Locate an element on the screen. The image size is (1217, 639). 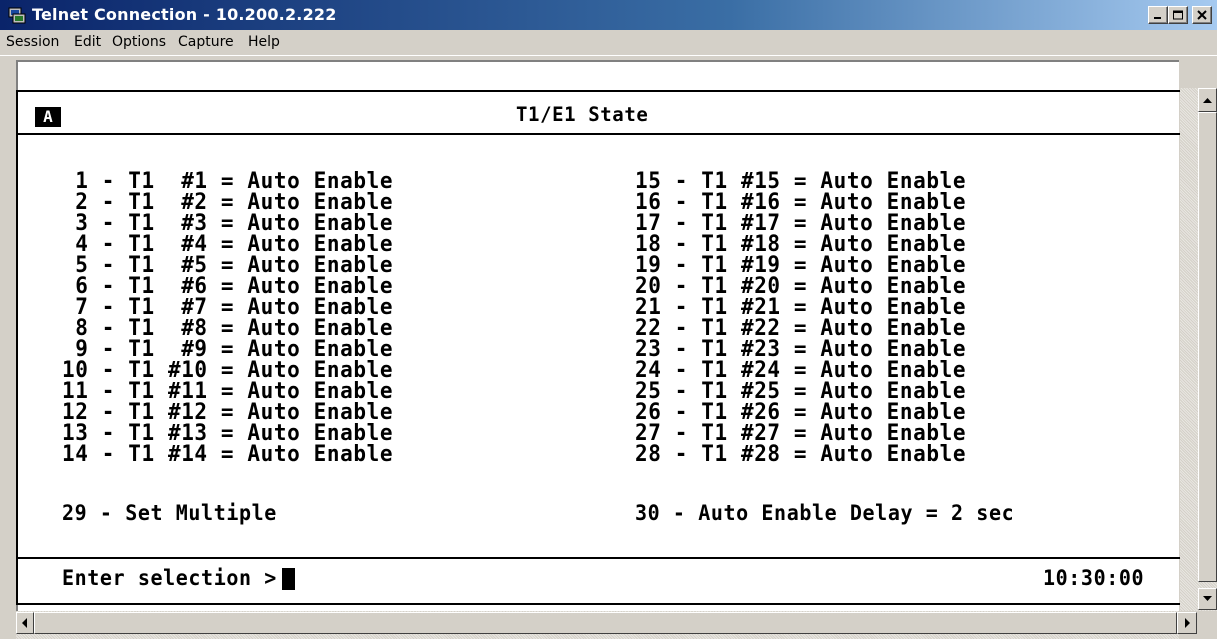
channel-line: 13 - T1 #13 = Auto Enable is located at coordinates (227, 432).